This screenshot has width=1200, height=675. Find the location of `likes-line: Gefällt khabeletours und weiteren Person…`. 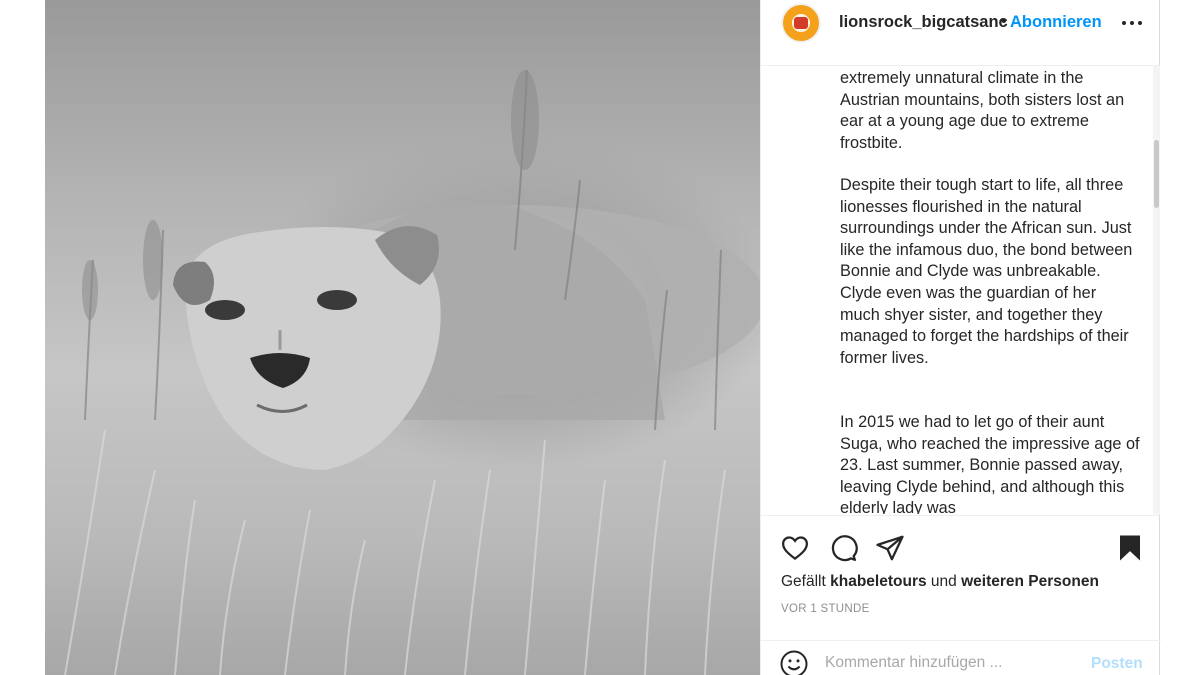

likes-line: Gefällt khabeletours und weiteren Person… is located at coordinates (940, 582).